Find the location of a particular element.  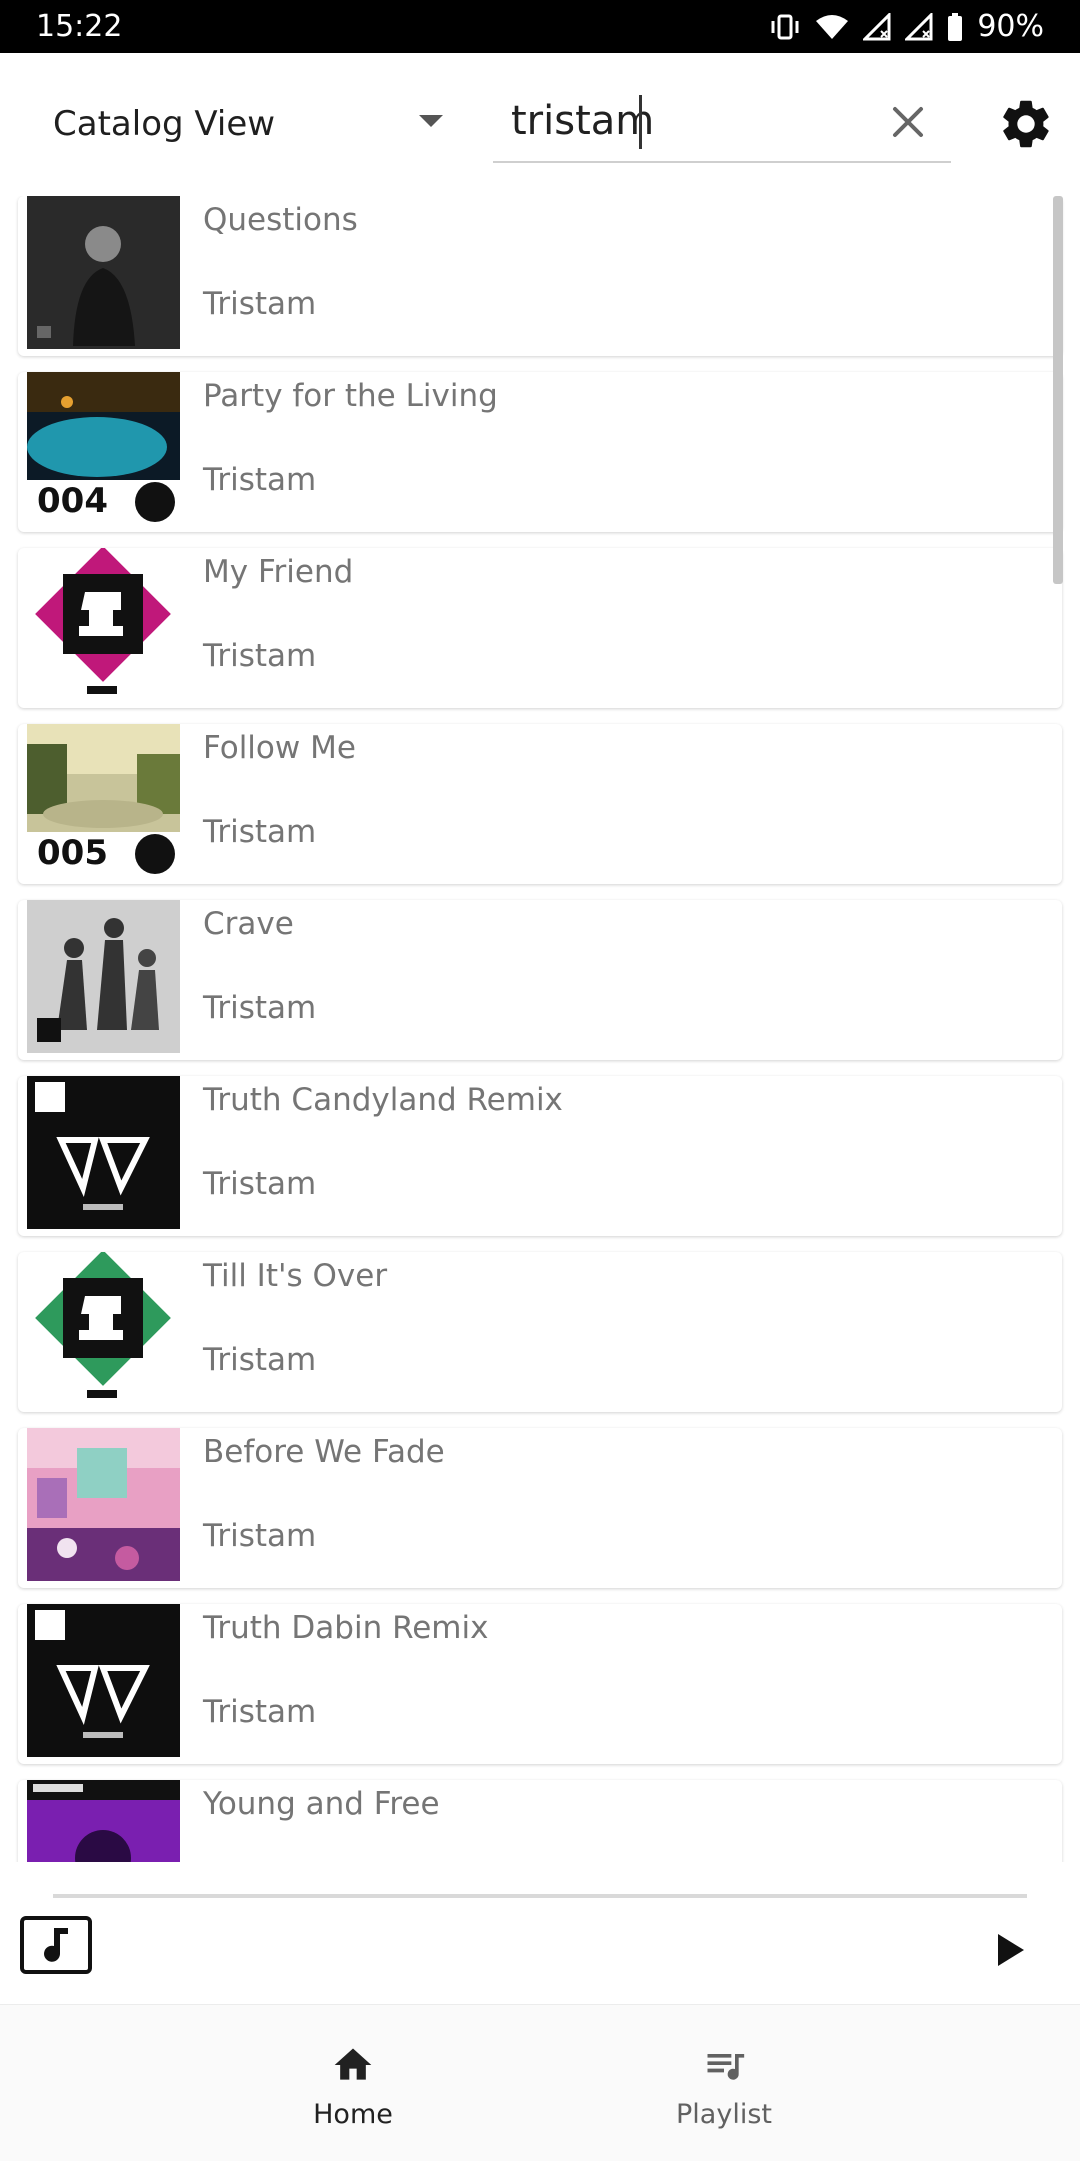

text-cursor is located at coordinates (640, 122).